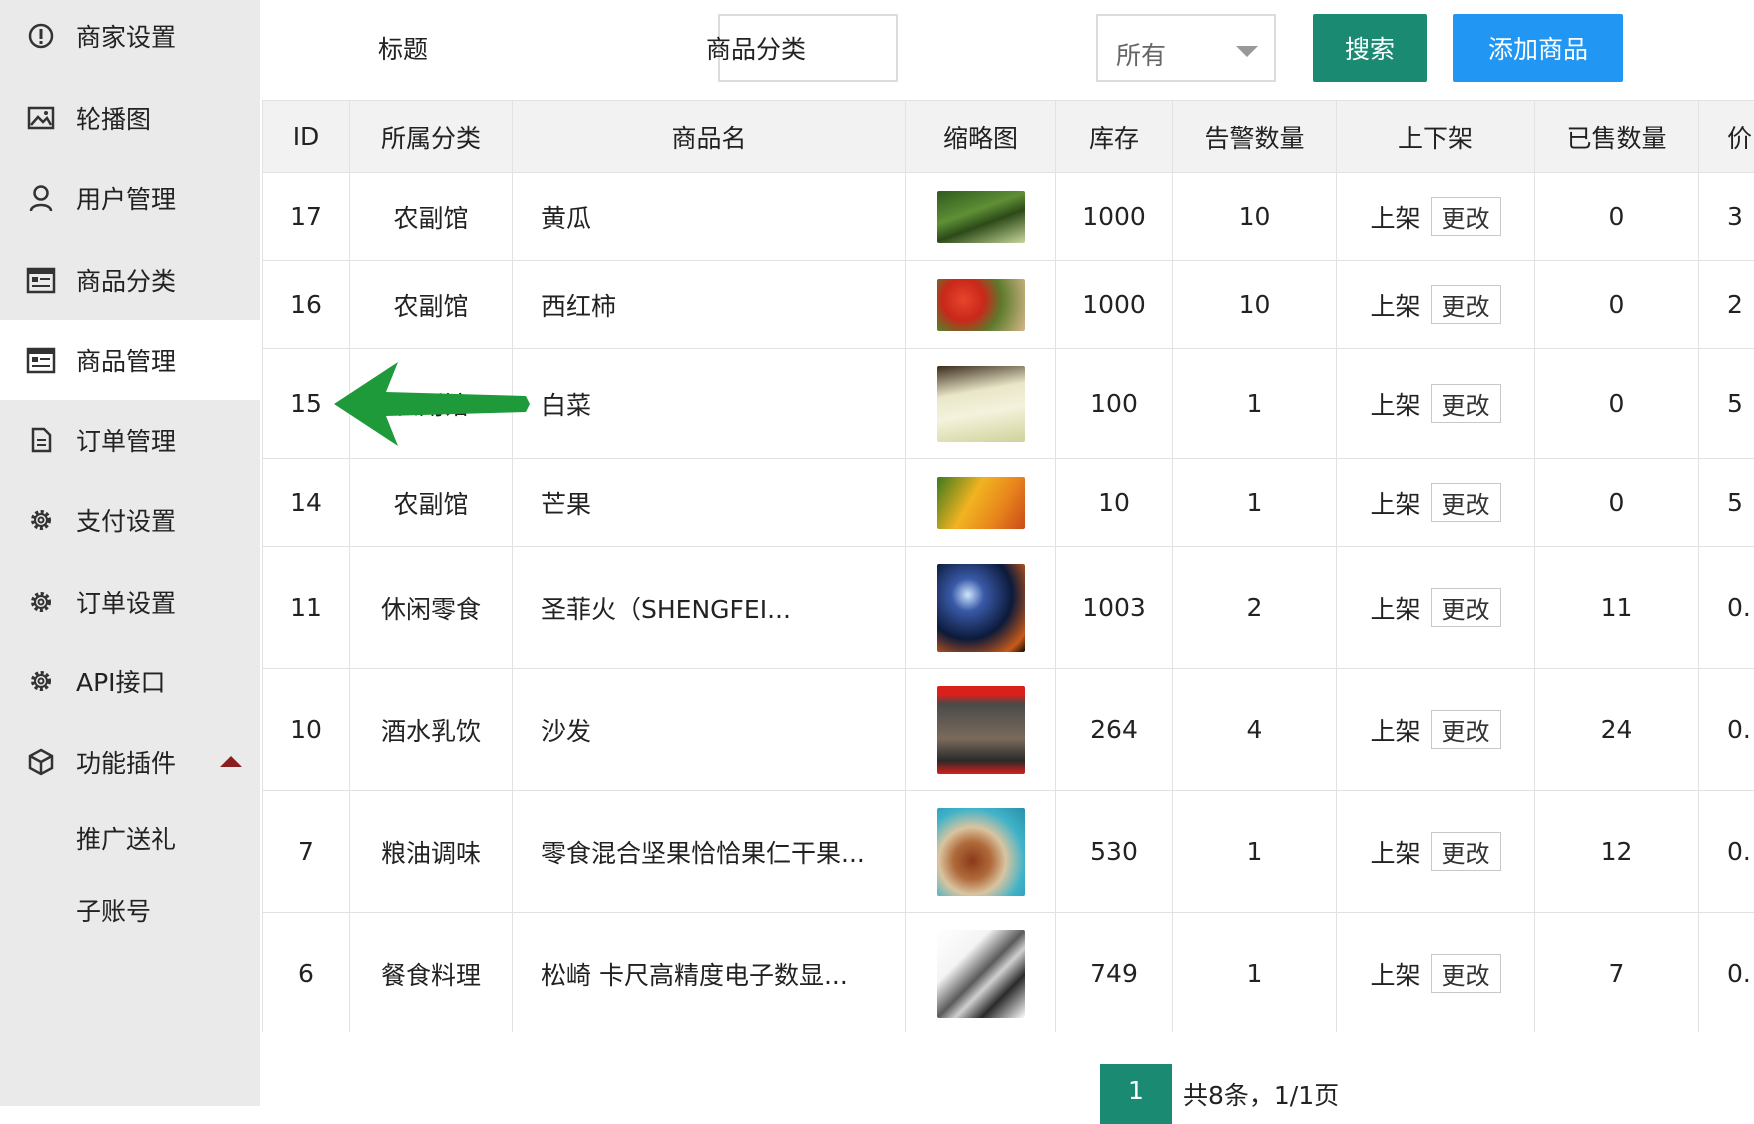 The width and height of the screenshot is (1754, 1124). Describe the element at coordinates (130, 198) in the screenshot. I see `sidebar-item-users: 用户管理` at that location.